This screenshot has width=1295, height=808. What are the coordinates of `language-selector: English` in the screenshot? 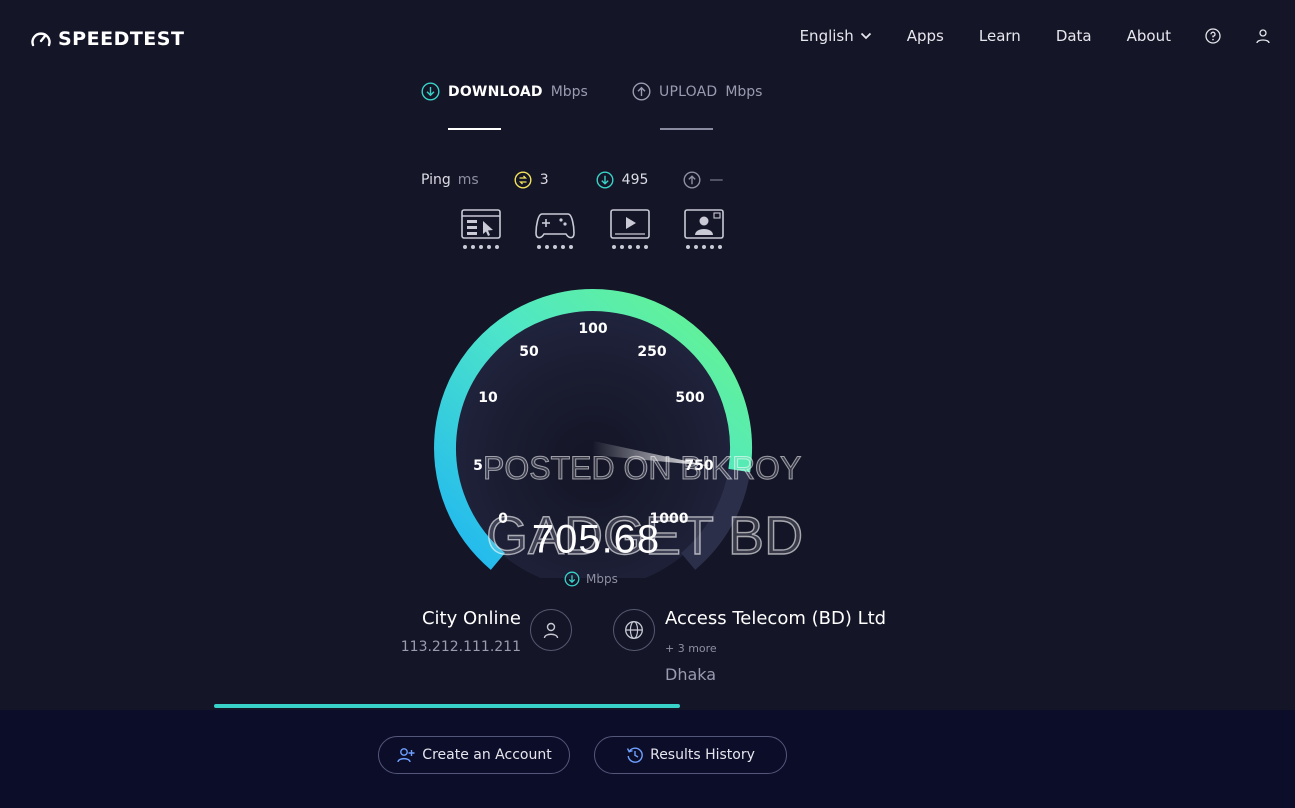 It's located at (836, 36).